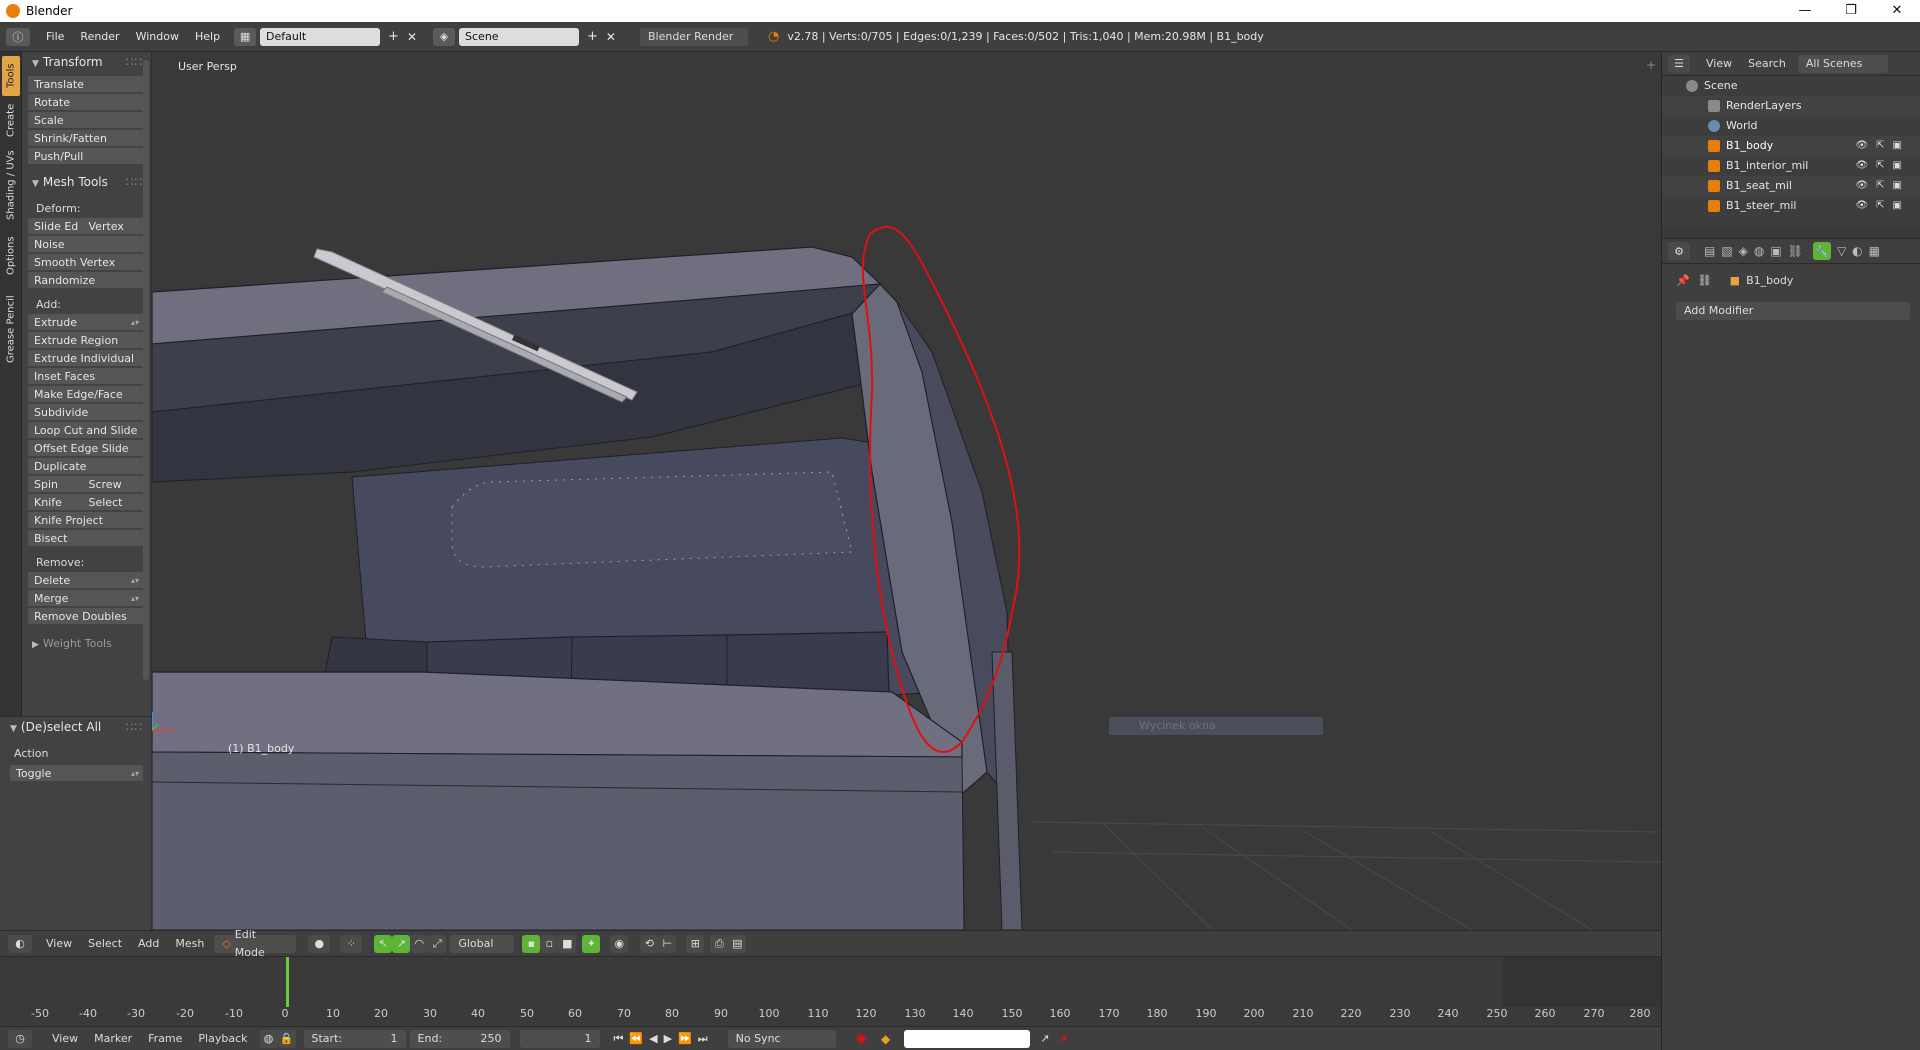 The image size is (1920, 1050). Describe the element at coordinates (1756, 251) in the screenshot. I see `properties-context-tabs: ▤▧◈◍▣⛓` at that location.